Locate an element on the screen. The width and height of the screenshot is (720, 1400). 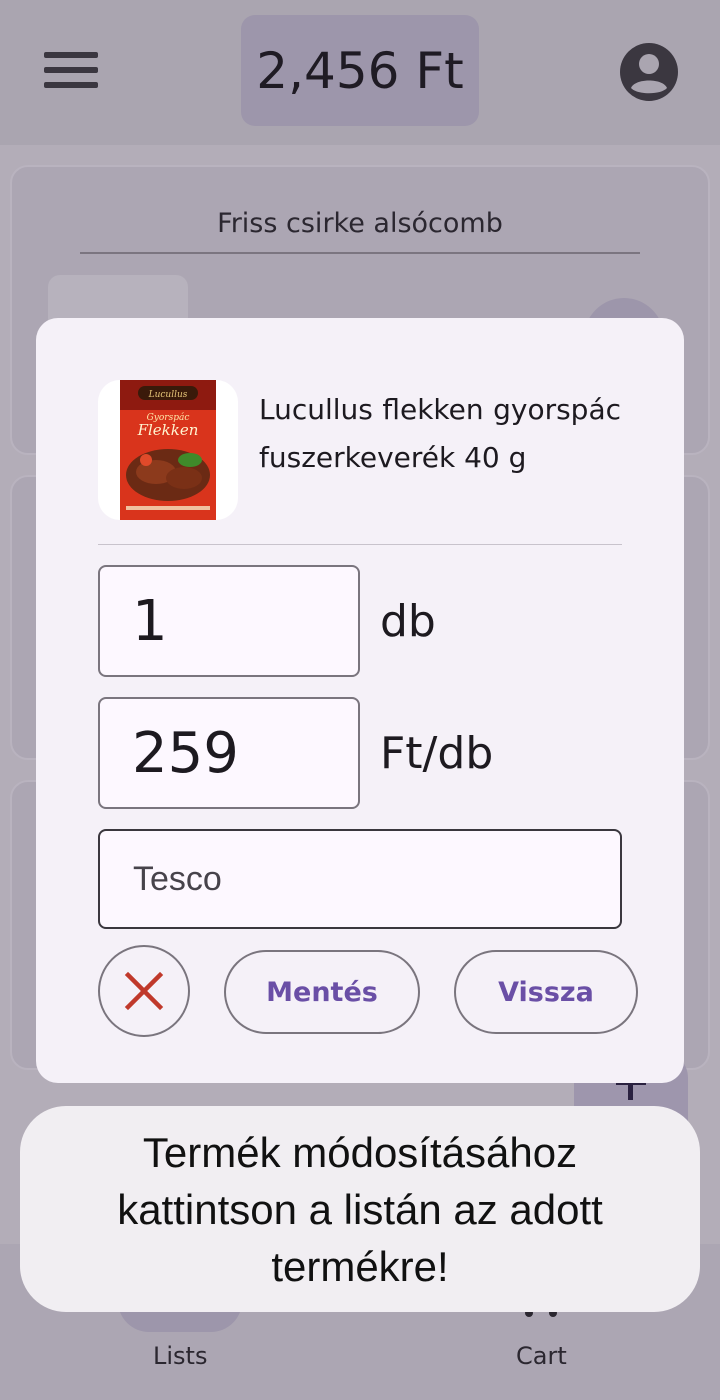
store-input: Tesco is located at coordinates (360, 879).